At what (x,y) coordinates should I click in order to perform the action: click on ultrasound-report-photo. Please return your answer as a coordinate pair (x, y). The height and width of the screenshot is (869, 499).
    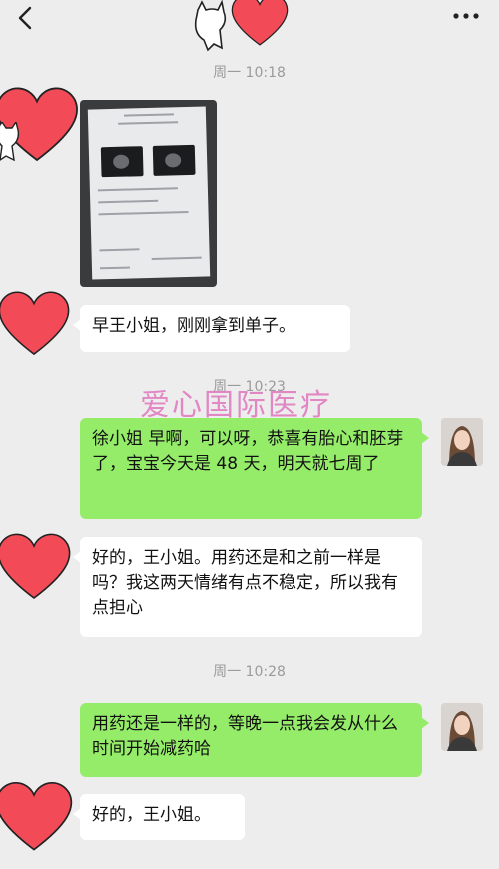
    Looking at the image, I should click on (148, 193).